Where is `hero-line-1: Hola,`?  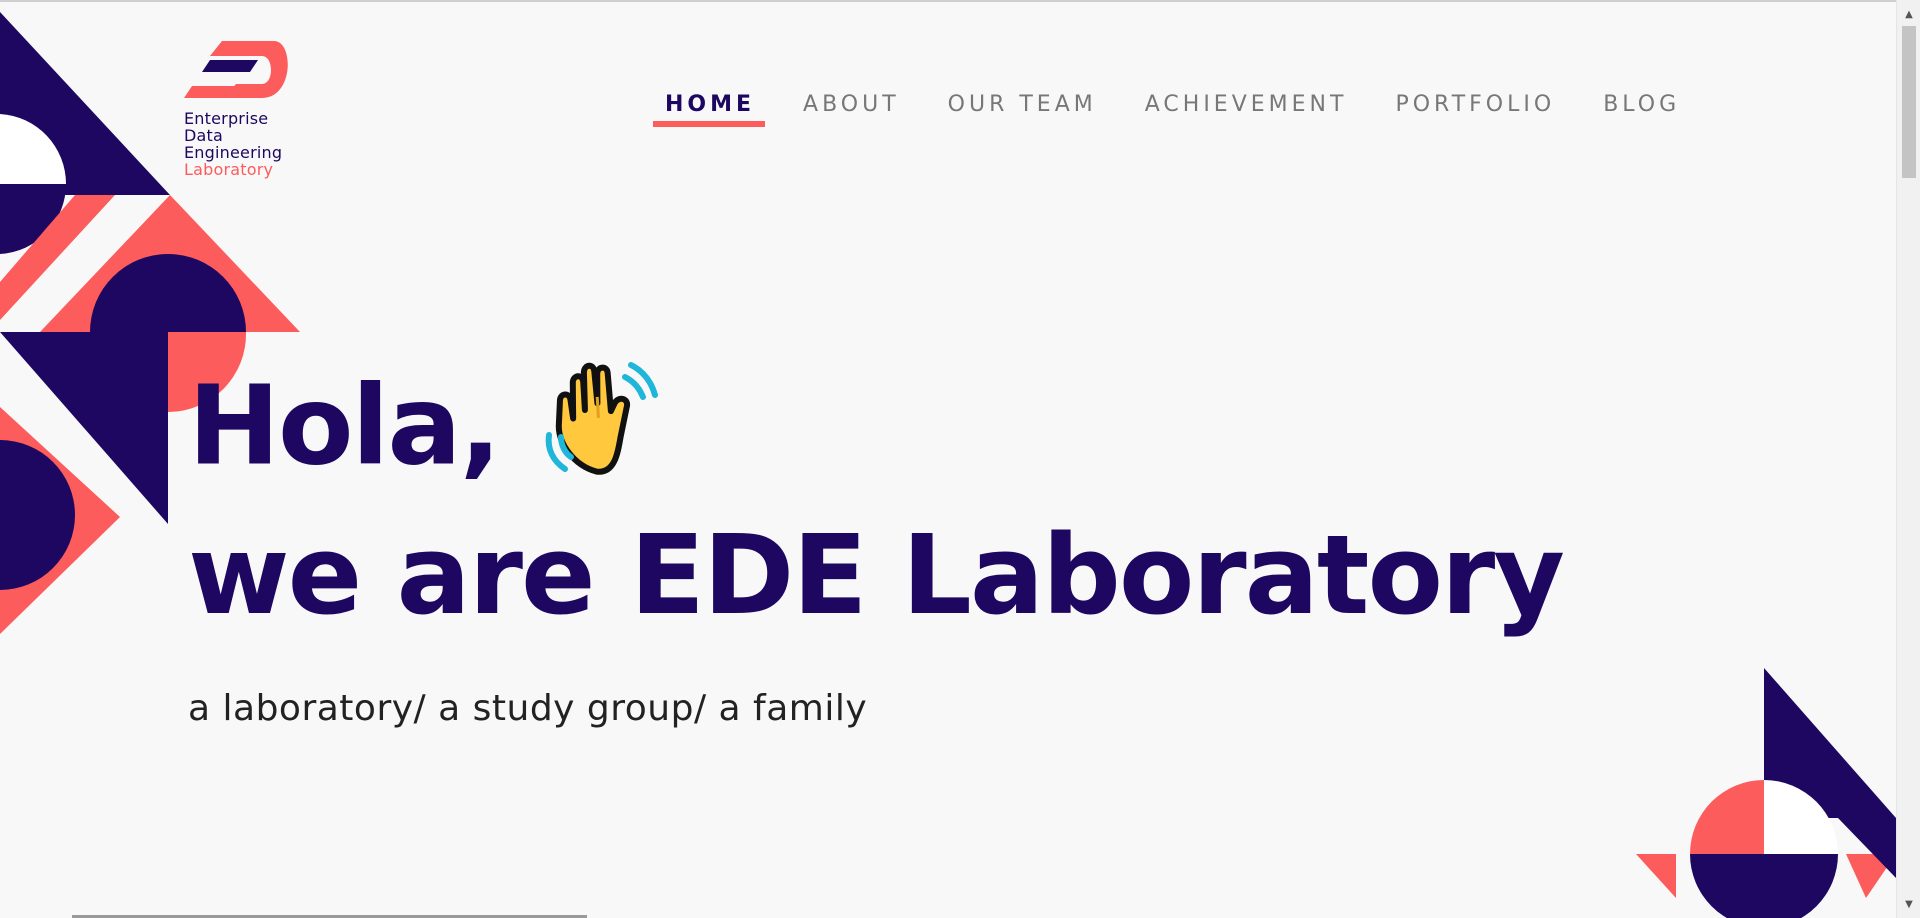
hero-line-1: Hola, is located at coordinates (875, 433).